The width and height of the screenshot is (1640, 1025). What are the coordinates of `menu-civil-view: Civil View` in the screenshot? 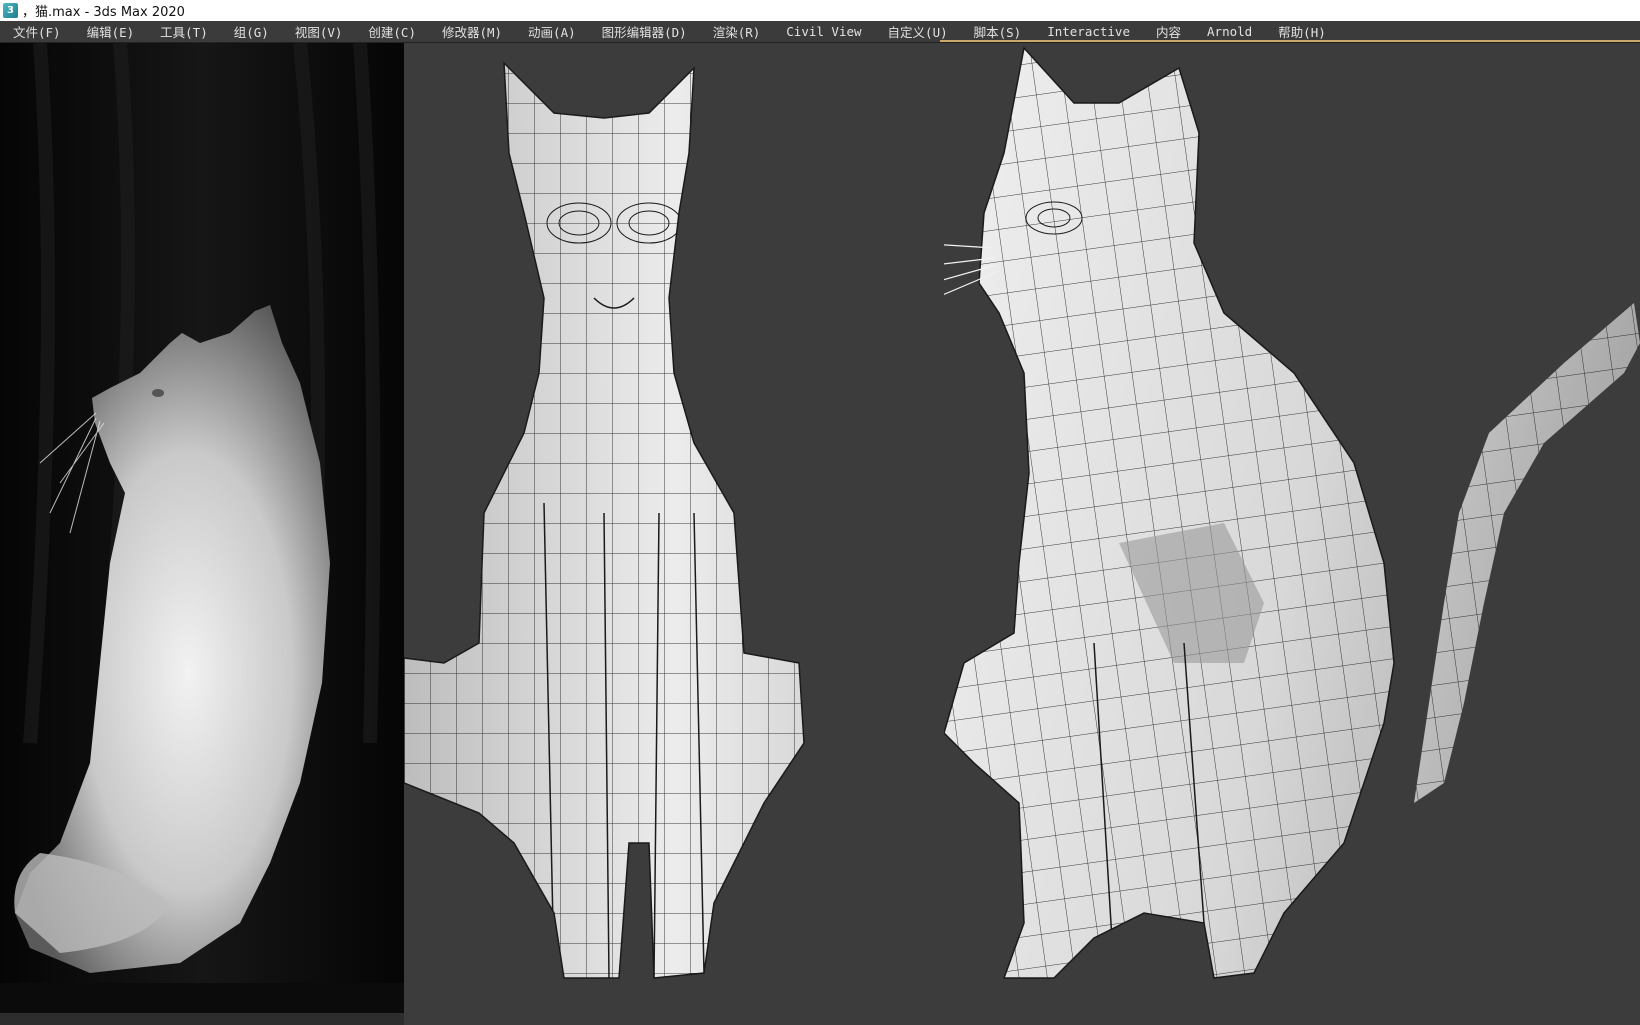 It's located at (823, 31).